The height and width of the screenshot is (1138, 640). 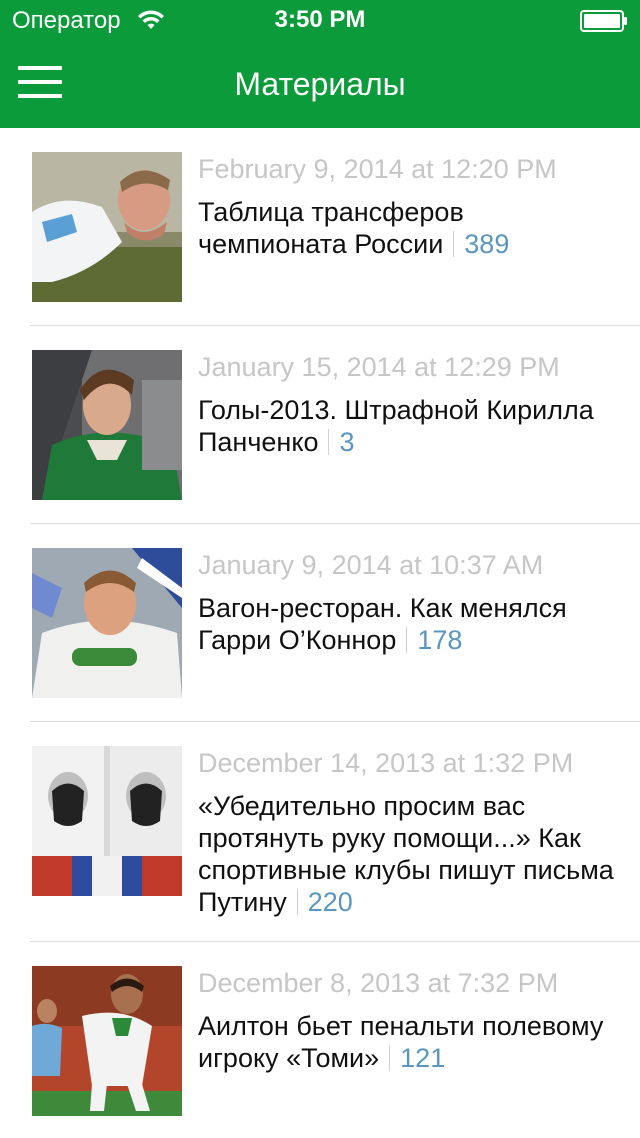 I want to click on comment-count: 121, so click(x=423, y=1058).